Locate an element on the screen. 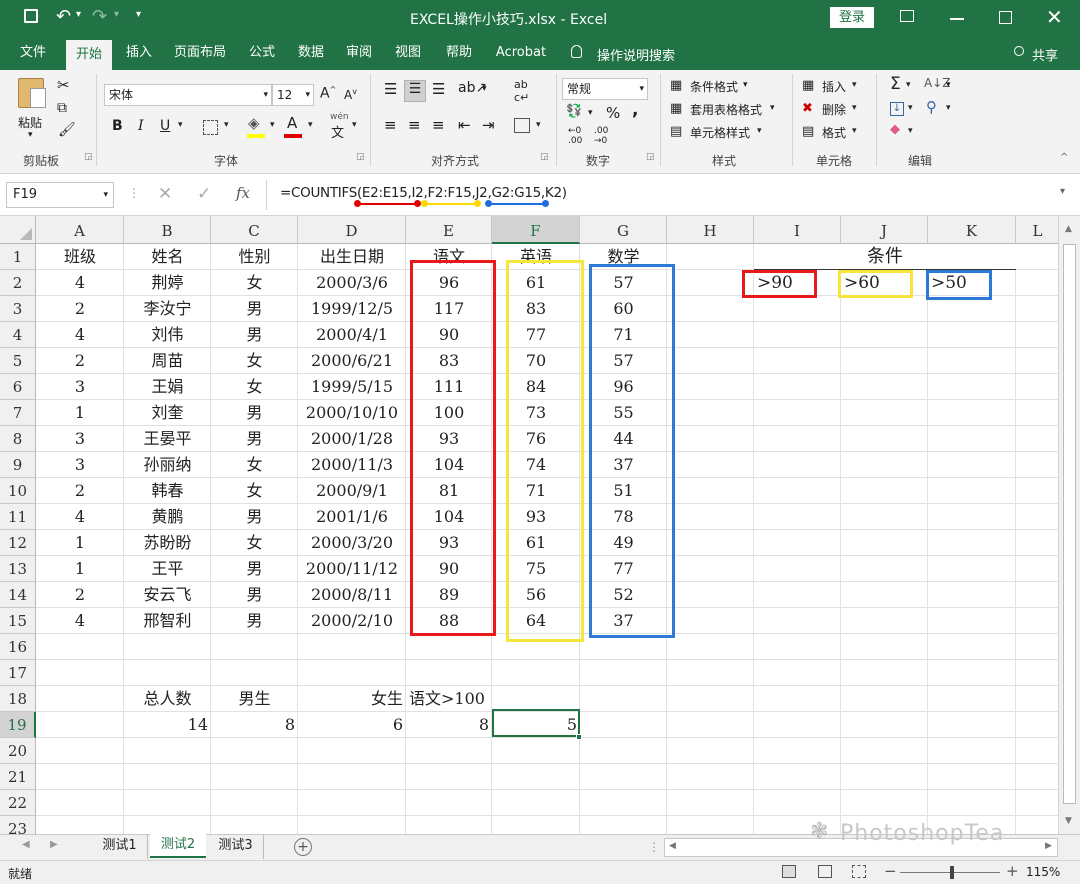 This screenshot has width=1080, height=884. increase-decimal-icon: ←0.00 is located at coordinates (575, 136).